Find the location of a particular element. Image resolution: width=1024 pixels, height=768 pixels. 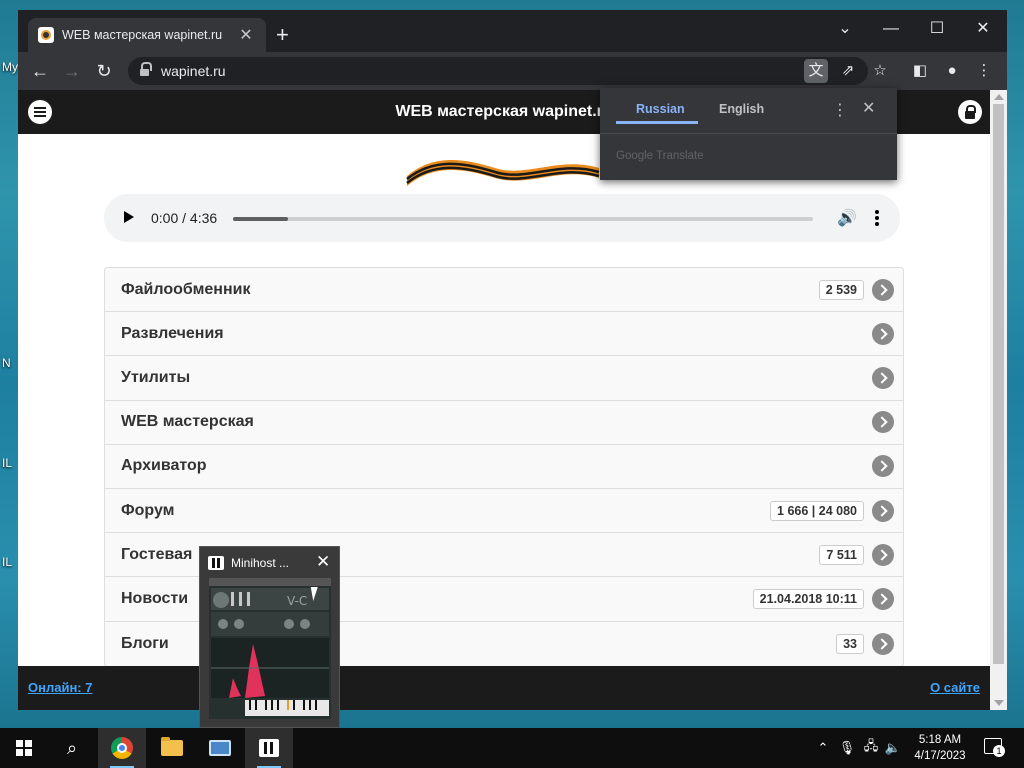

chrome-icon is located at coordinates (122, 748).